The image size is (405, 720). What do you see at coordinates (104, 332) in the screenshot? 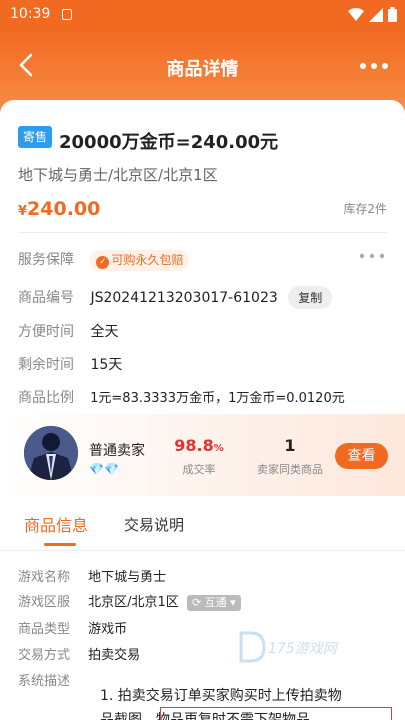
I see `time-value: 全天` at bounding box center [104, 332].